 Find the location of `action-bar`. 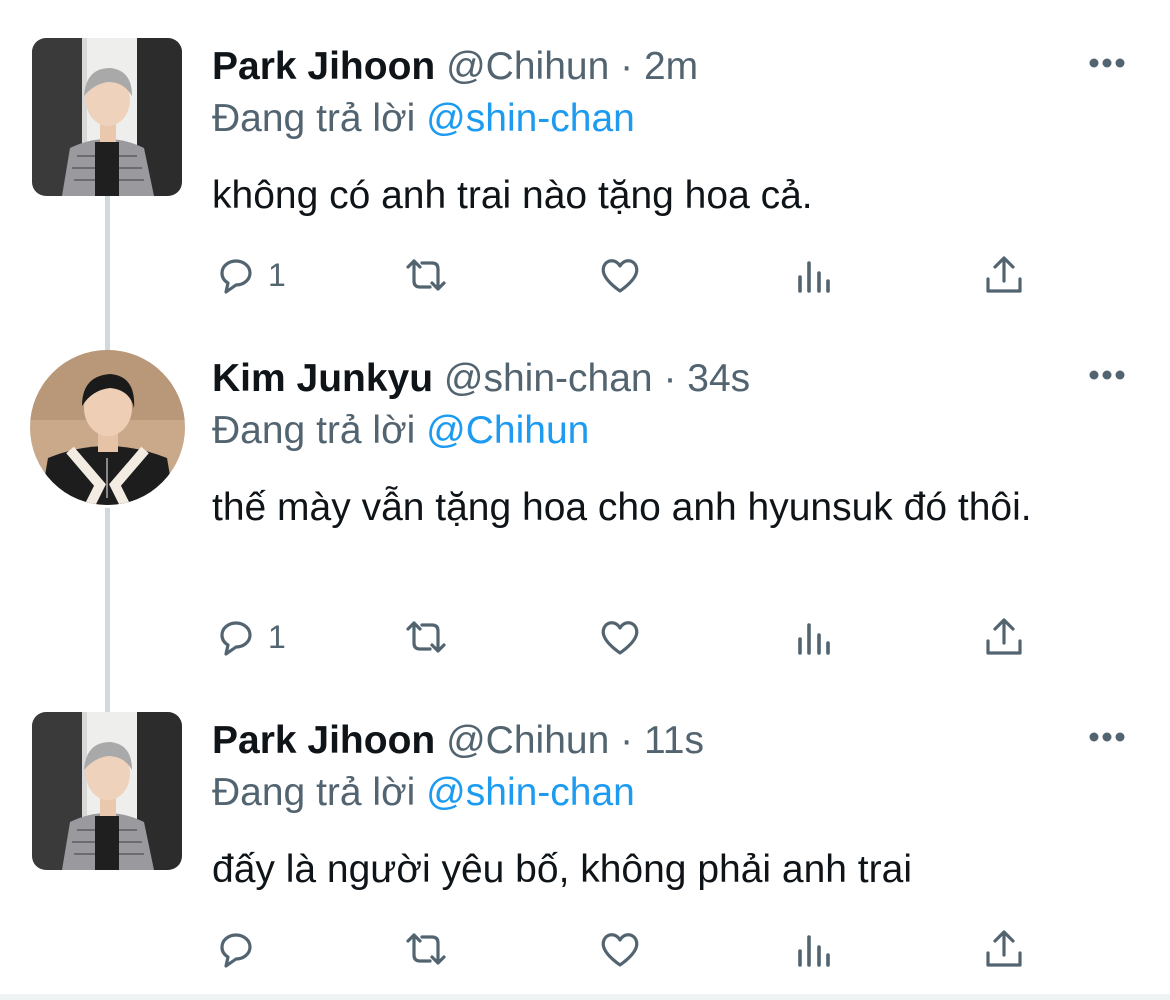

action-bar is located at coordinates (642, 949).